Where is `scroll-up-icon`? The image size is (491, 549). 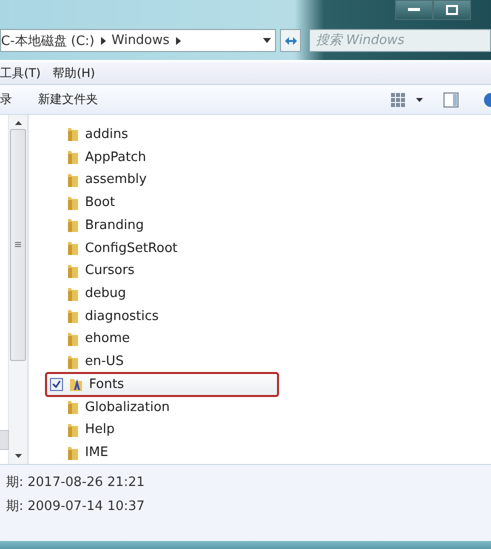
scroll-up-icon is located at coordinates (18, 123).